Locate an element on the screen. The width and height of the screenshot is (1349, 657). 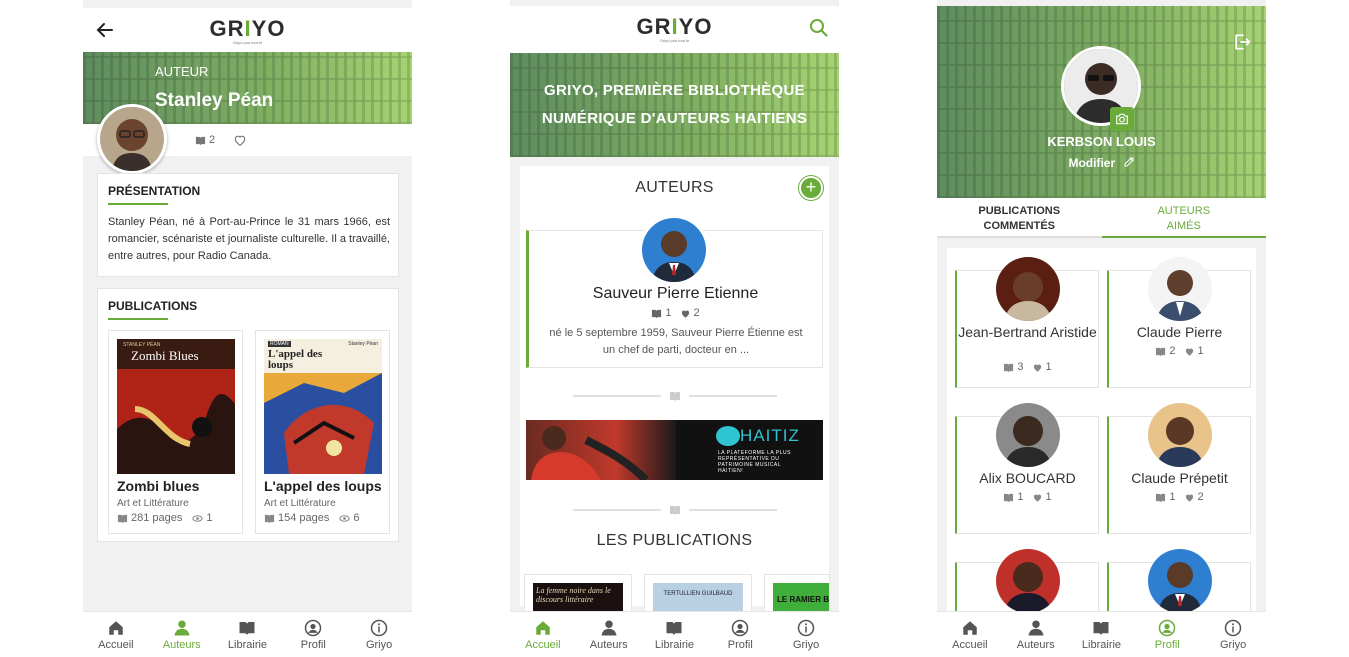
author-card: Alix BOUCARD 1 1 is located at coordinates (1027, 468).